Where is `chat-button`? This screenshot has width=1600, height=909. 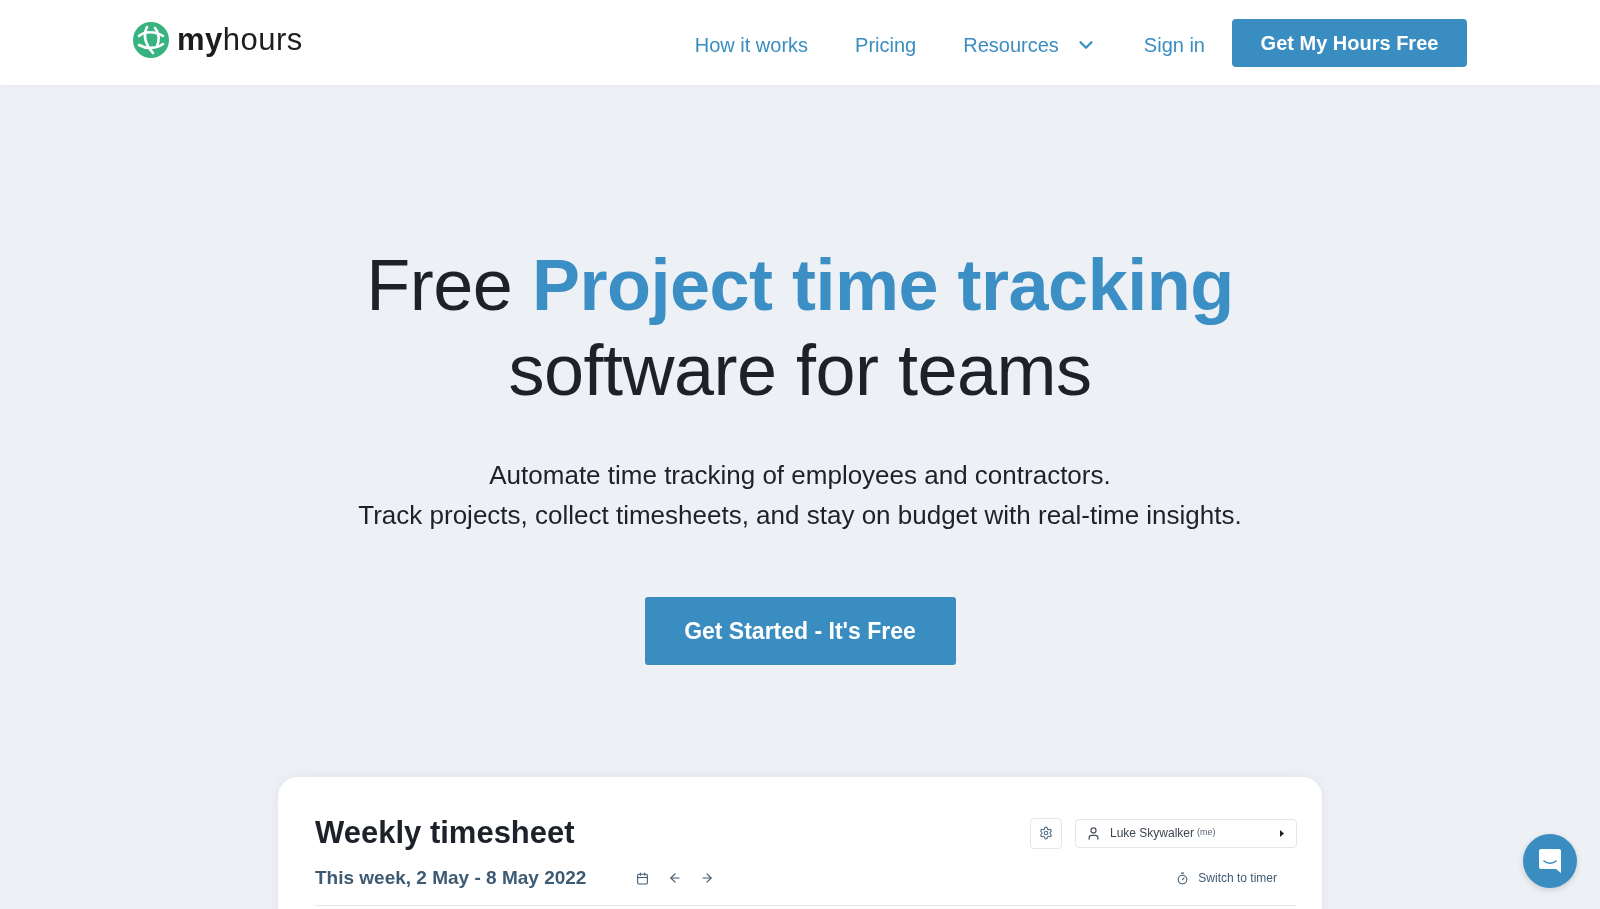
chat-button is located at coordinates (1550, 861).